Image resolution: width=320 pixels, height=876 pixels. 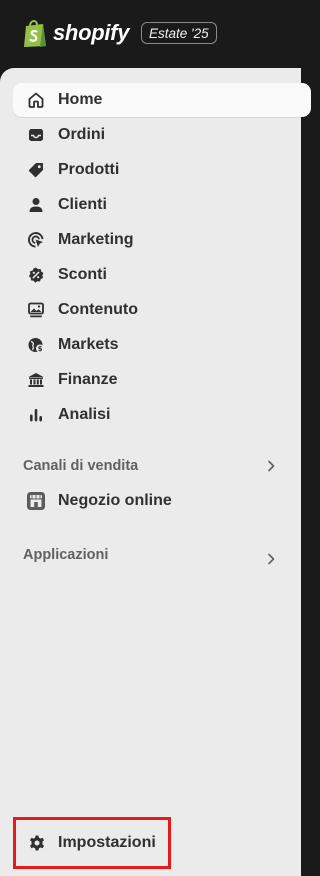 What do you see at coordinates (36, 135) in the screenshot?
I see `inbox-icon` at bounding box center [36, 135].